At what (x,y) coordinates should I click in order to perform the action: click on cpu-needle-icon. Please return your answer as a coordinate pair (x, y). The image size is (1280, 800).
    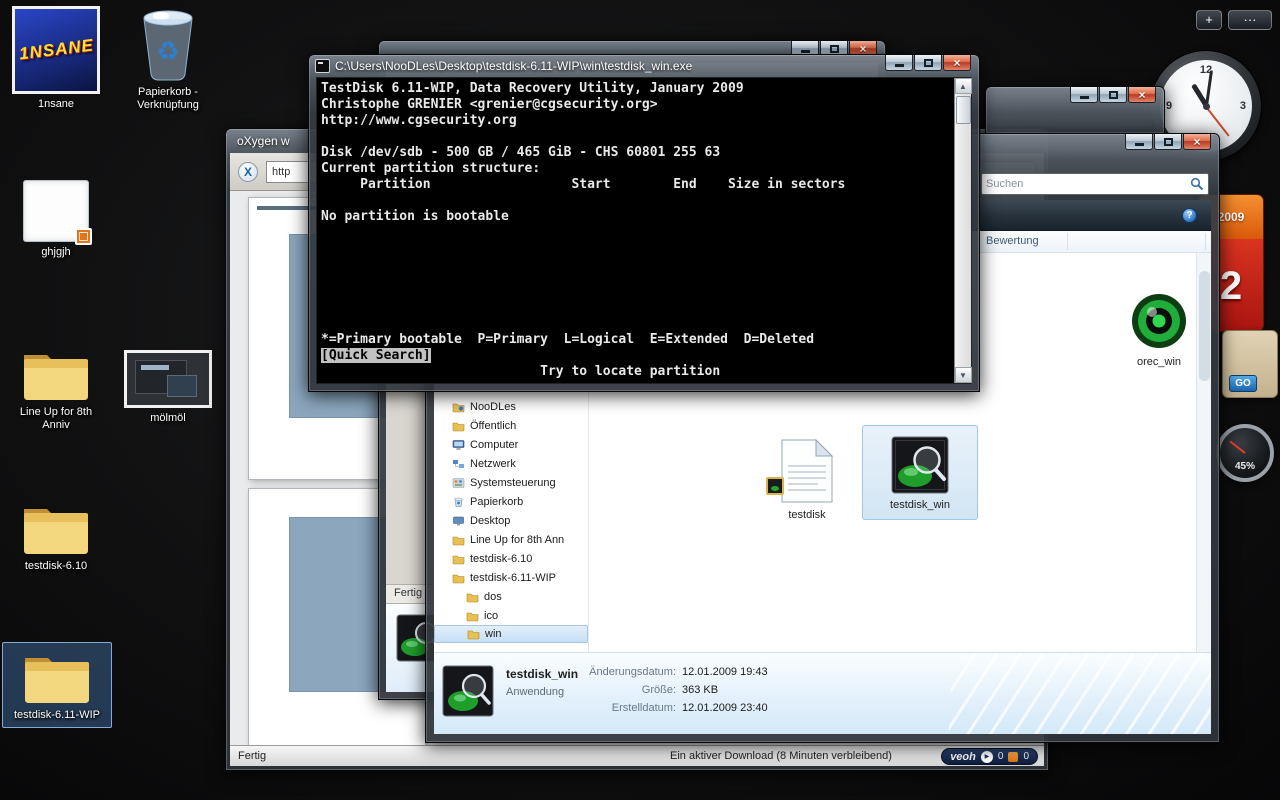
    Looking at the image, I should click on (1237, 447).